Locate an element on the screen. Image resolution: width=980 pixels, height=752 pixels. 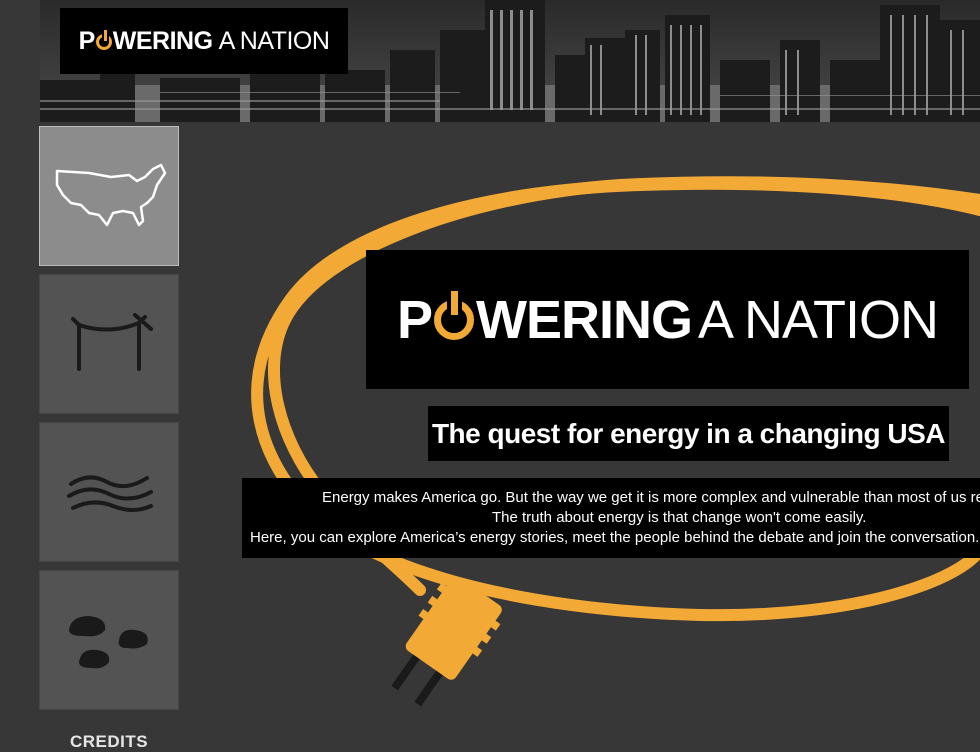
nav-tile-wind is located at coordinates (109, 492).